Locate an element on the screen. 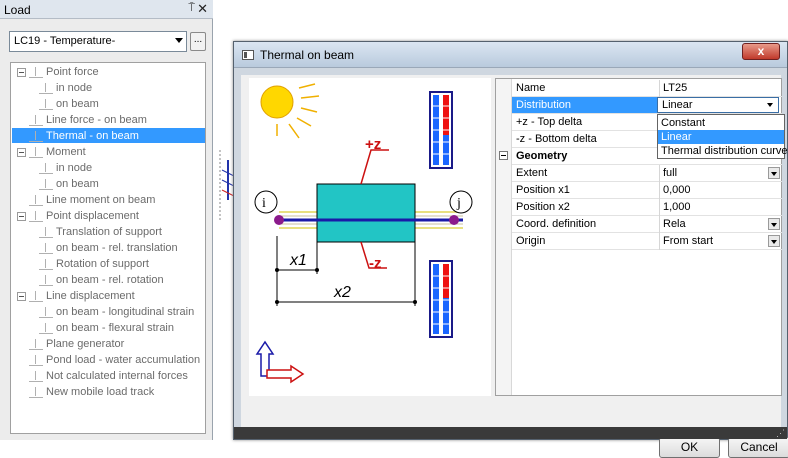  tree-item: Rotation of support is located at coordinates (94, 264).